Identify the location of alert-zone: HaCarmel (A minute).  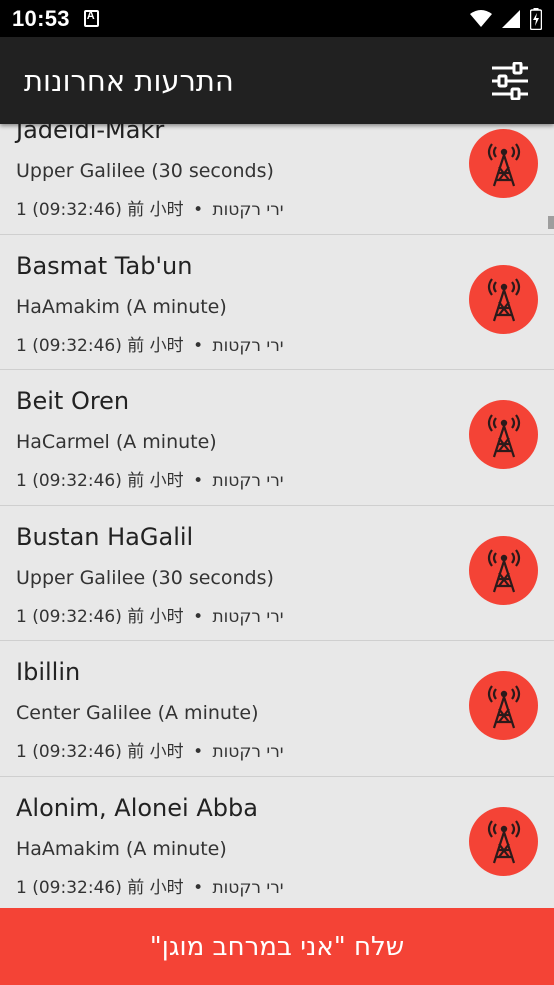
(116, 442).